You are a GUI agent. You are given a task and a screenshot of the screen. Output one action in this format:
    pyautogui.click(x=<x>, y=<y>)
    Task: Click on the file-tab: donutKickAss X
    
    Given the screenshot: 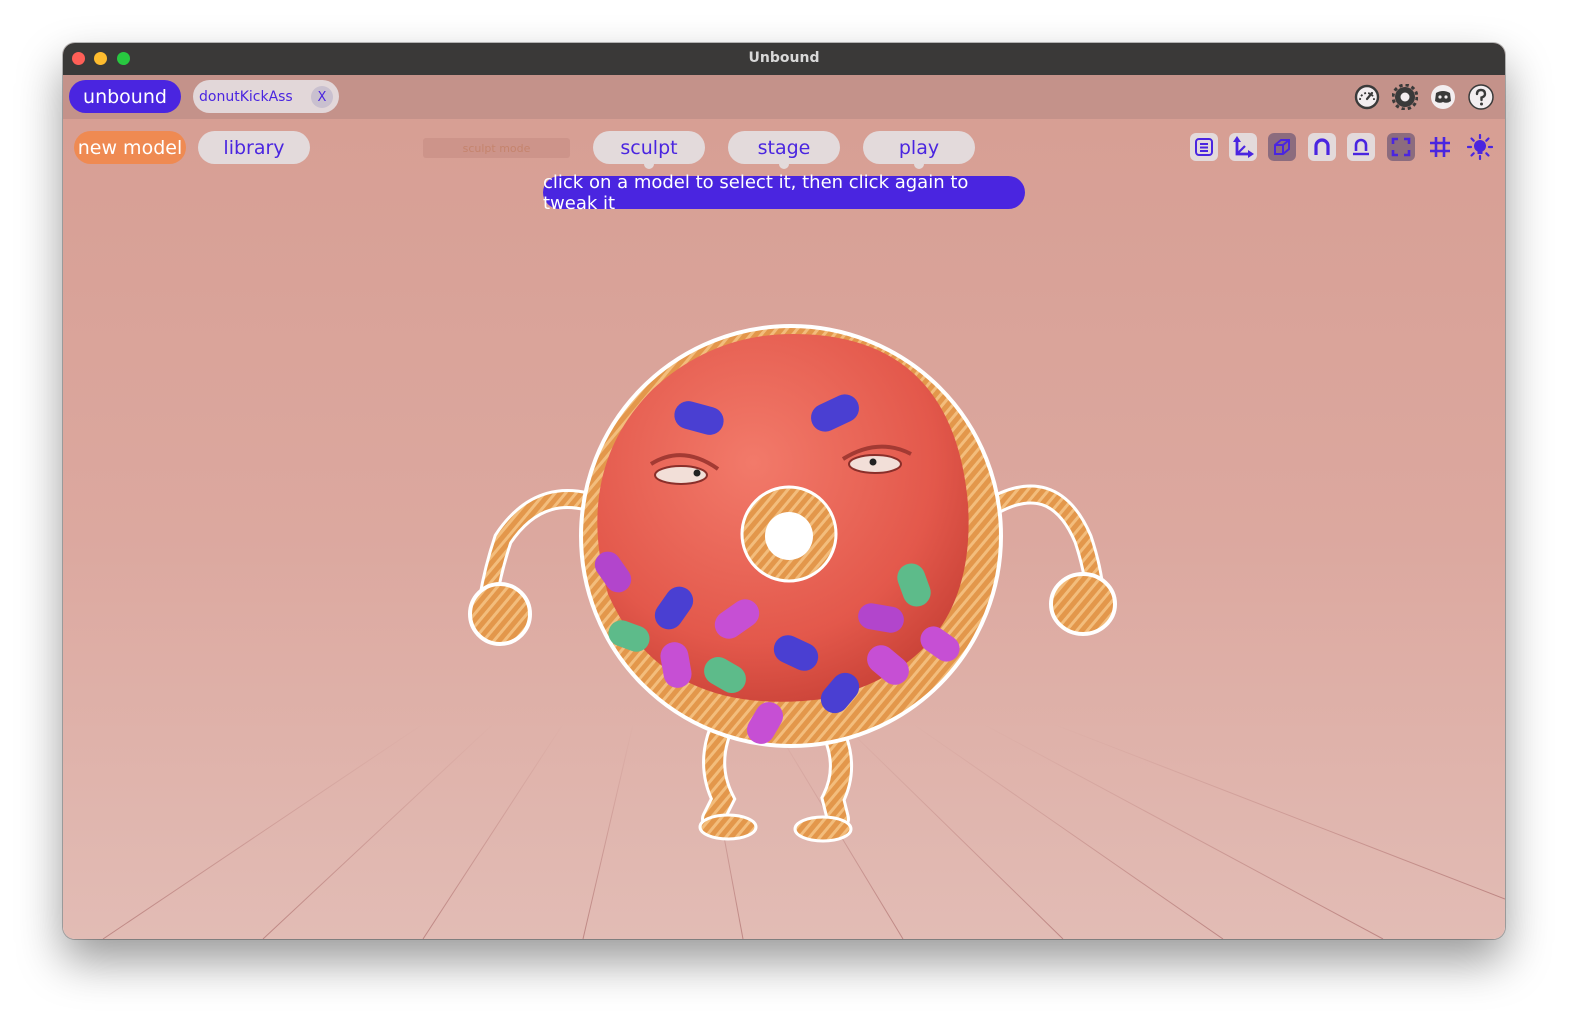 What is the action you would take?
    pyautogui.click(x=266, y=96)
    